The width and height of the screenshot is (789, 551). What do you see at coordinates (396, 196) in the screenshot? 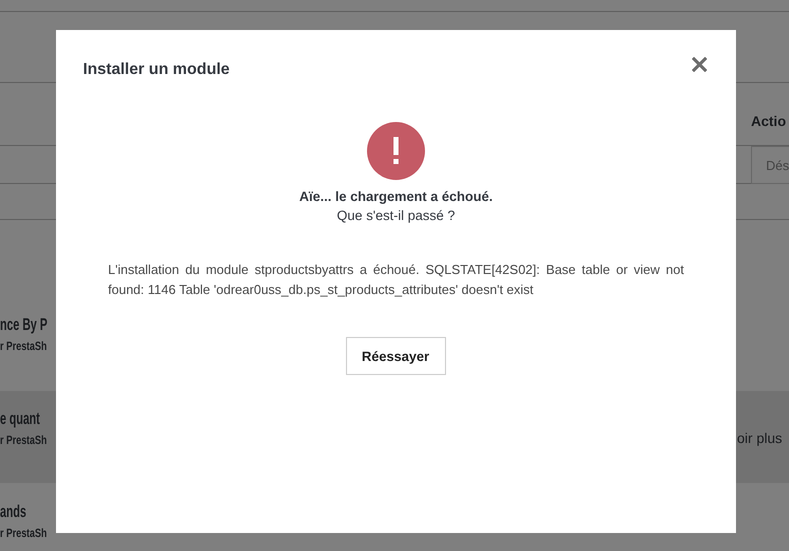
I see `error-heading: Aïe... le chargement a échoué.` at bounding box center [396, 196].